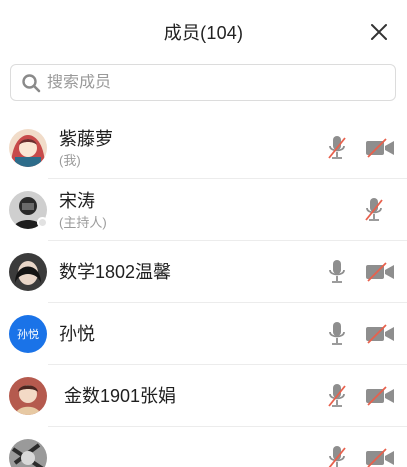  I want to click on member-row: 紫藤萝 (我), so click(203, 148).